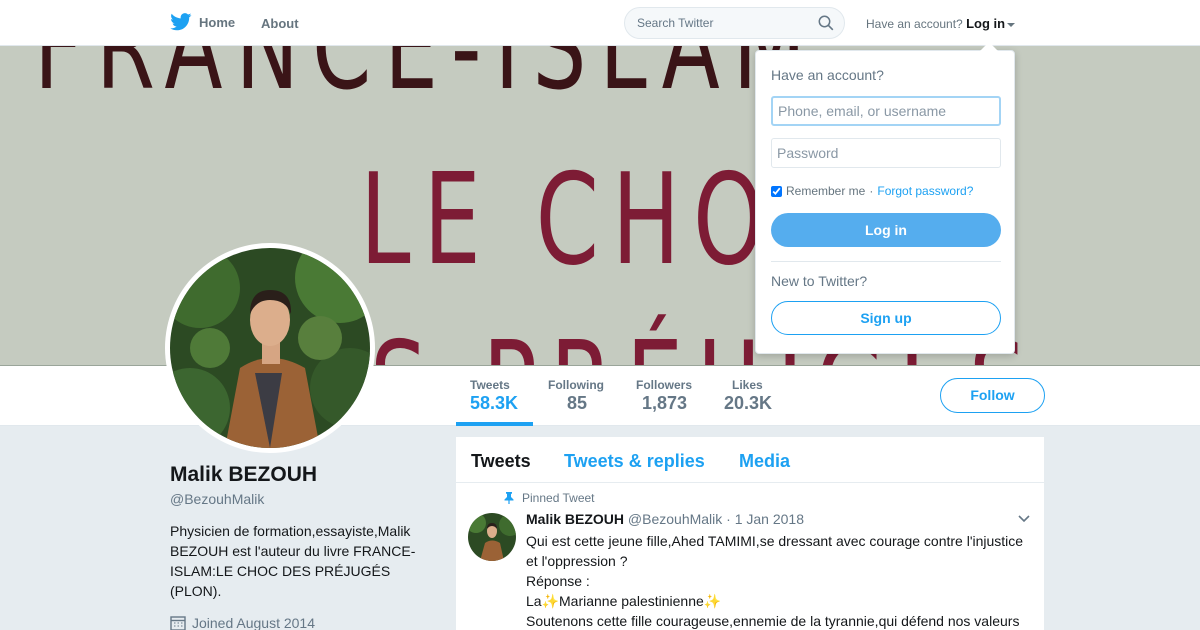 This screenshot has width=1200, height=630. I want to click on stat-value: 20.3K, so click(748, 403).